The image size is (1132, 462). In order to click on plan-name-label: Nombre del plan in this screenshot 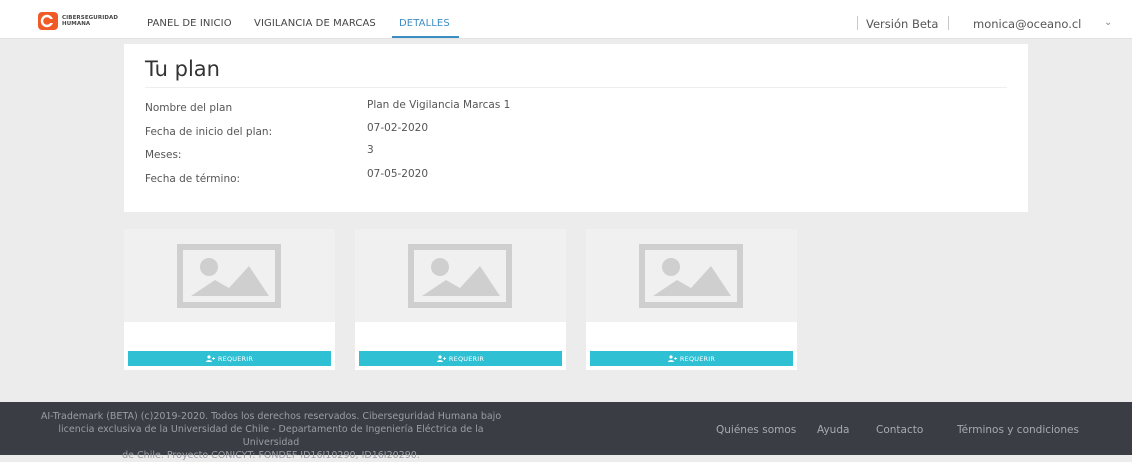, I will do `click(189, 108)`.